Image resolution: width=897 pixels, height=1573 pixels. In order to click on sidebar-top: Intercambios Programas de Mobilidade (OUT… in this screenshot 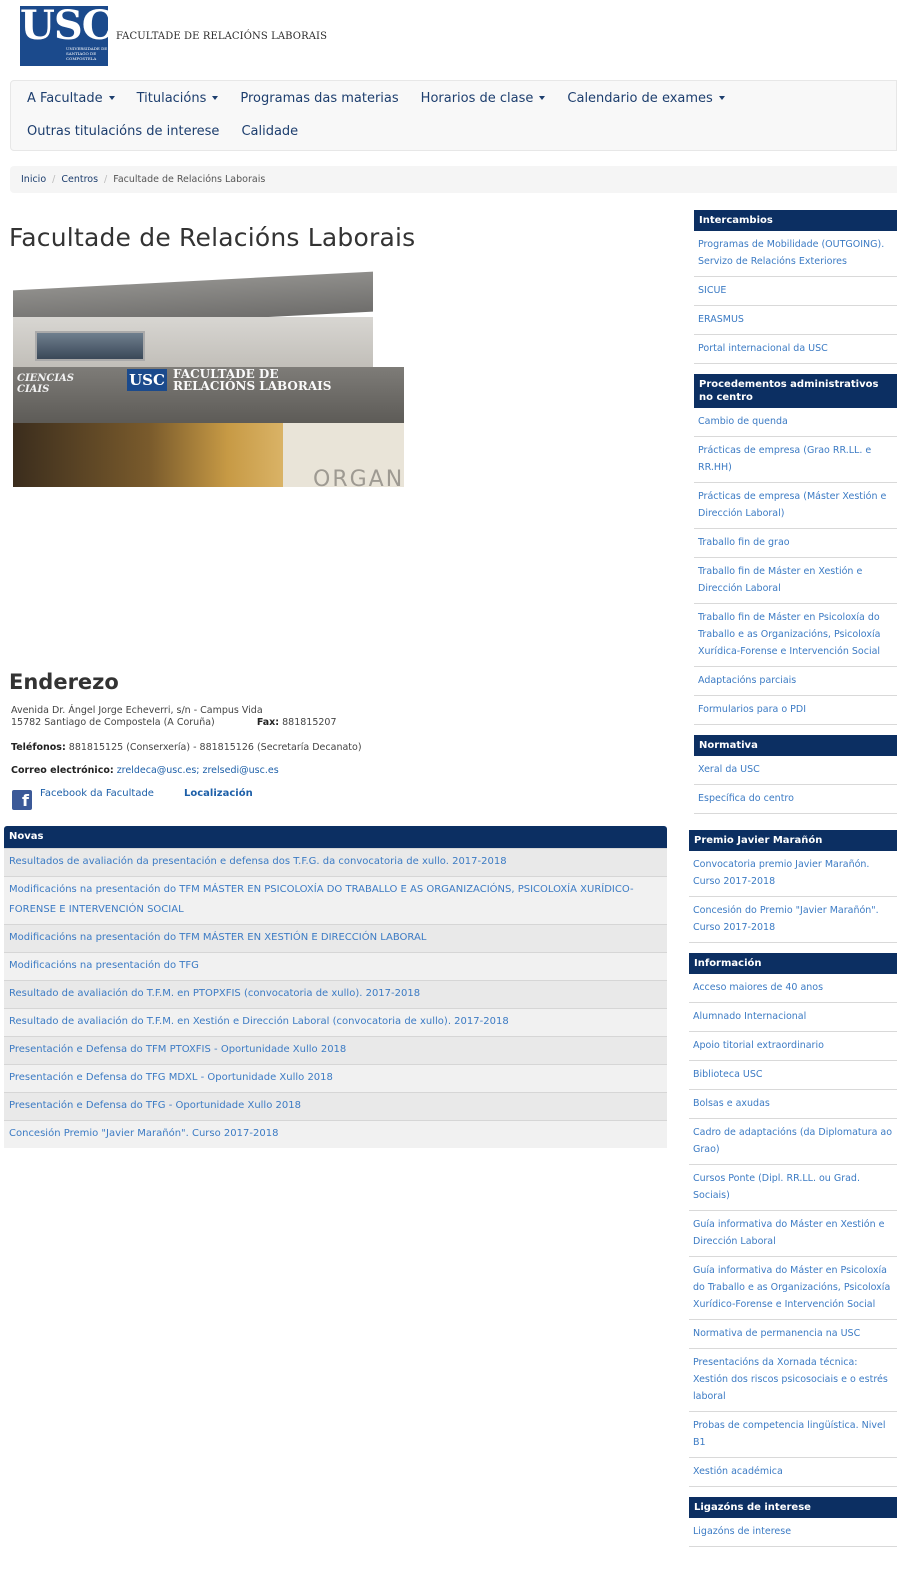, I will do `click(795, 517)`.